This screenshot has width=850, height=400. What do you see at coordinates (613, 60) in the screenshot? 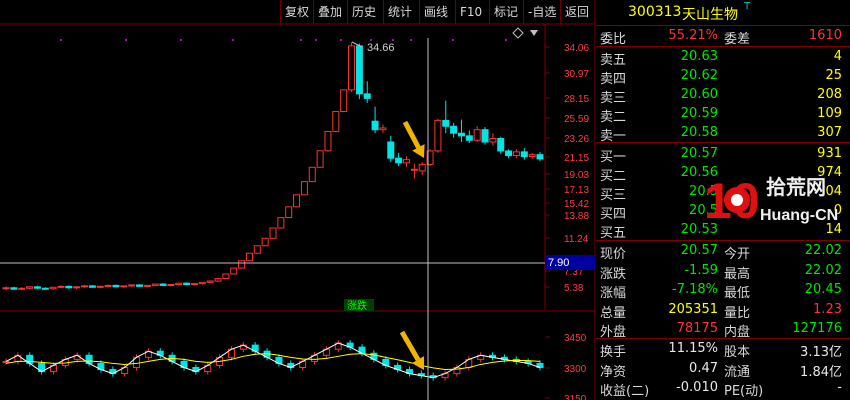
I see `ask-row-label: 卖五` at bounding box center [613, 60].